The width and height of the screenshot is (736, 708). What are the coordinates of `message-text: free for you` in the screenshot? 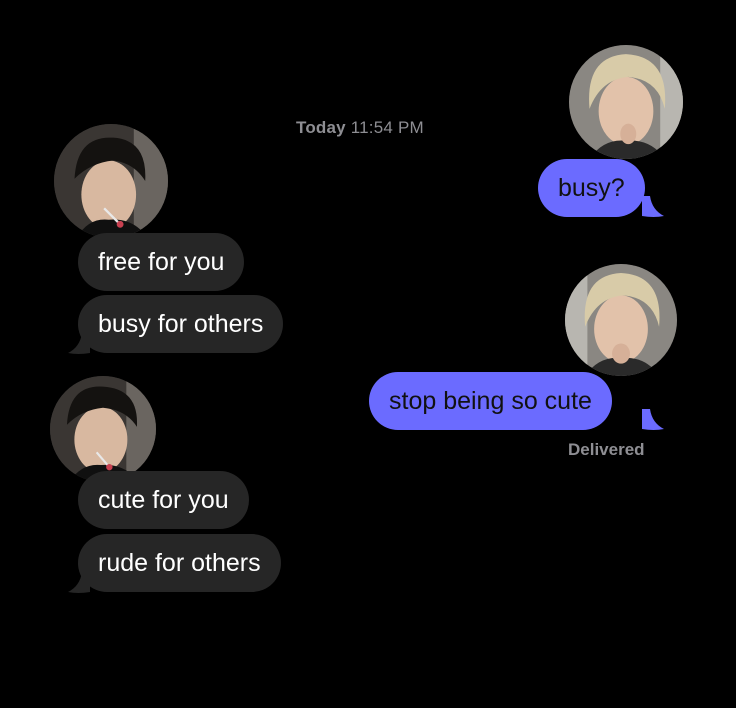 It's located at (161, 262).